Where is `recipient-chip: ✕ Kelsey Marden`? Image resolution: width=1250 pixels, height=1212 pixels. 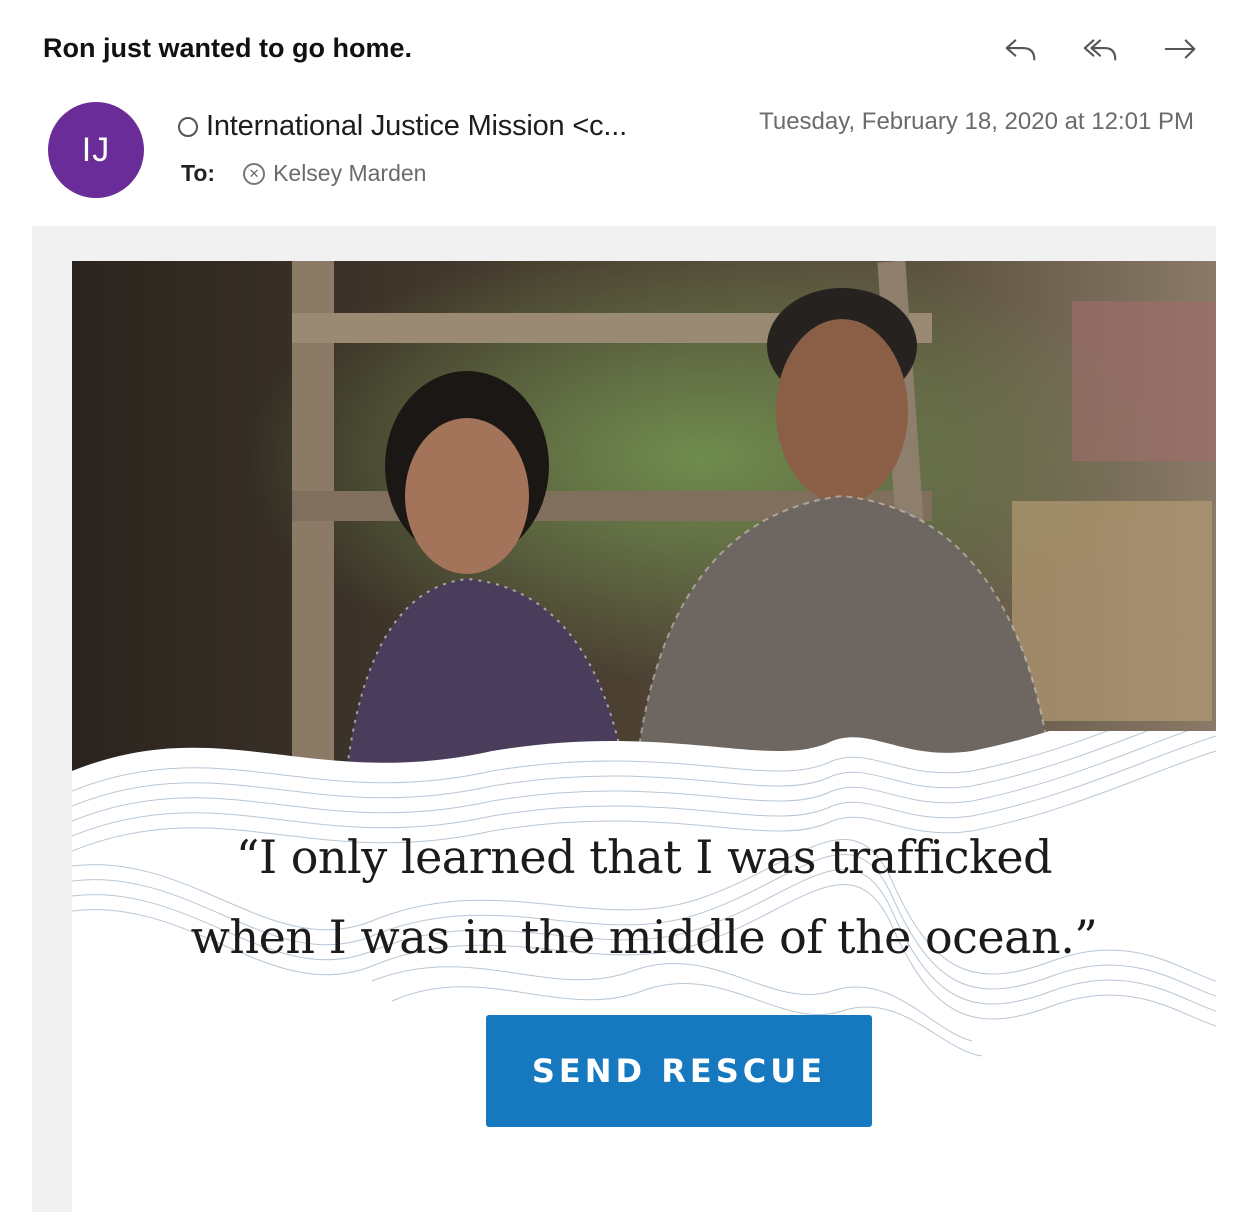
recipient-chip: ✕ Kelsey Marden is located at coordinates (334, 173).